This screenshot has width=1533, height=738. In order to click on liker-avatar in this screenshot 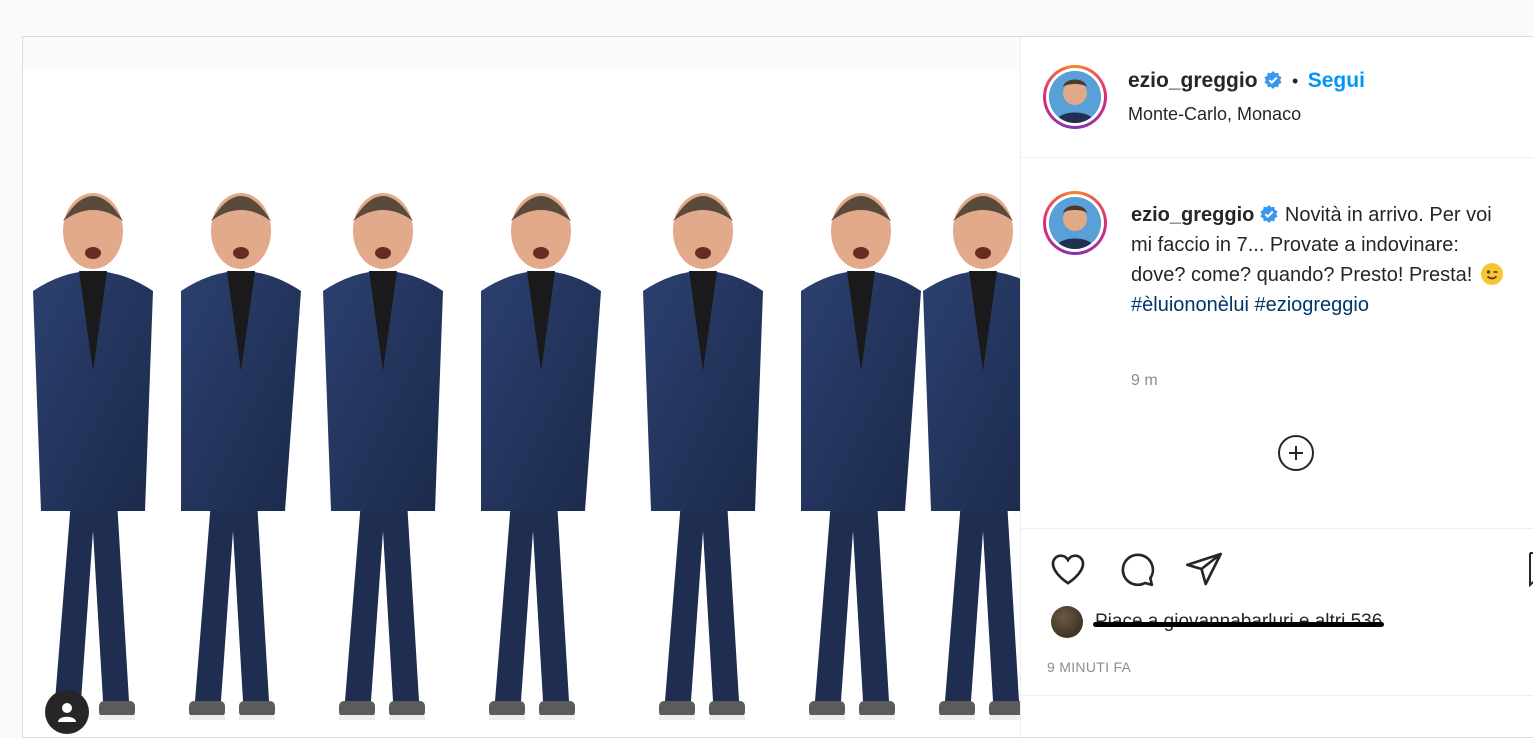, I will do `click(1067, 622)`.